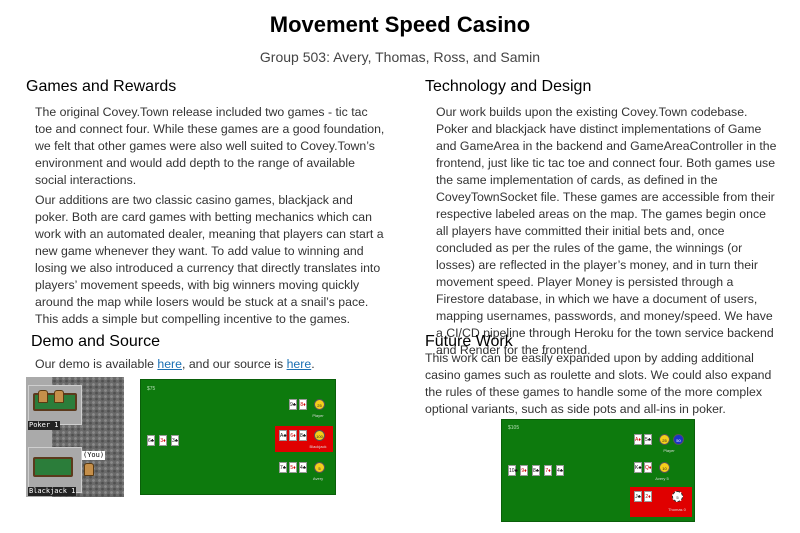 Image resolution: width=800 pixels, height=533 pixels. I want to click on bet-chip: 10, so click(664, 467).